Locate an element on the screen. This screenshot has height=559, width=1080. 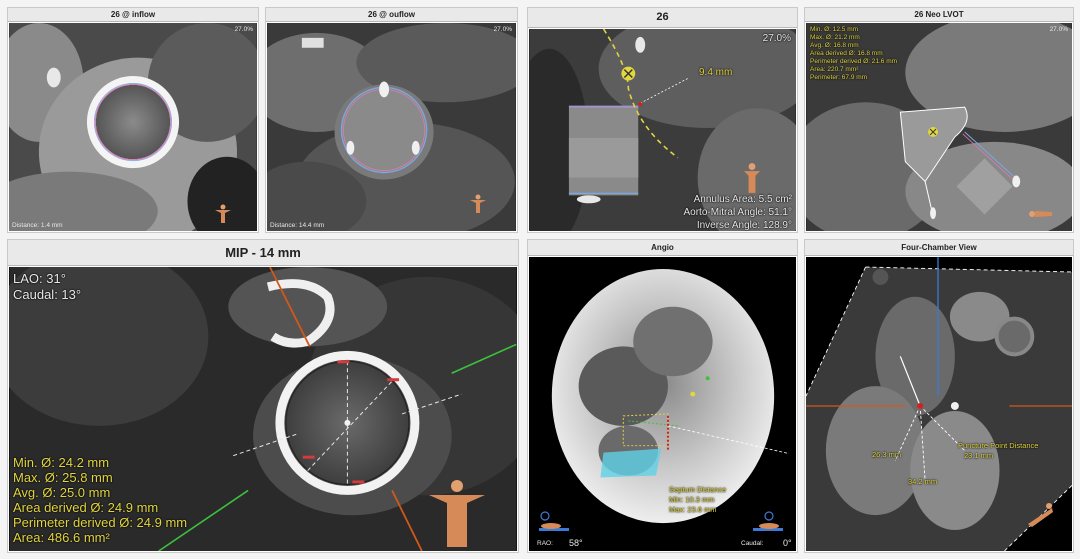
measurement-line: Area: 486.6 mm² is located at coordinates (61, 537).